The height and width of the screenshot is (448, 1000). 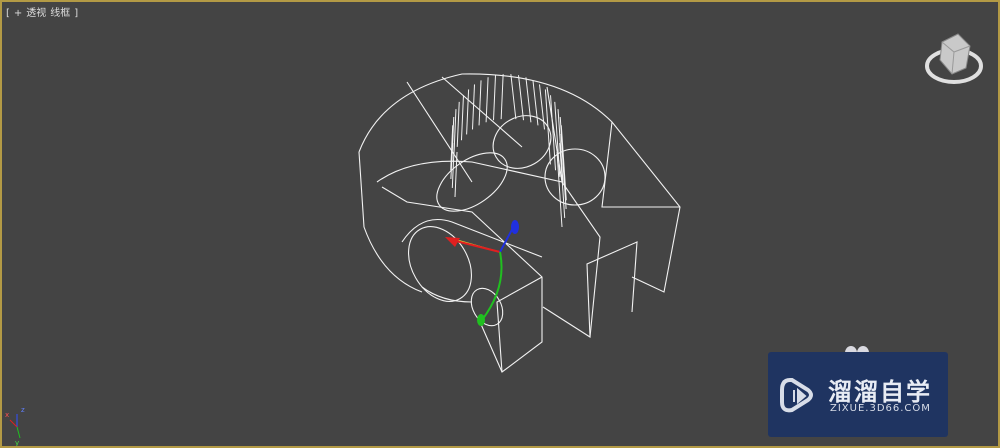 What do you see at coordinates (17, 443) in the screenshot?
I see `svg-text: y` at bounding box center [17, 443].